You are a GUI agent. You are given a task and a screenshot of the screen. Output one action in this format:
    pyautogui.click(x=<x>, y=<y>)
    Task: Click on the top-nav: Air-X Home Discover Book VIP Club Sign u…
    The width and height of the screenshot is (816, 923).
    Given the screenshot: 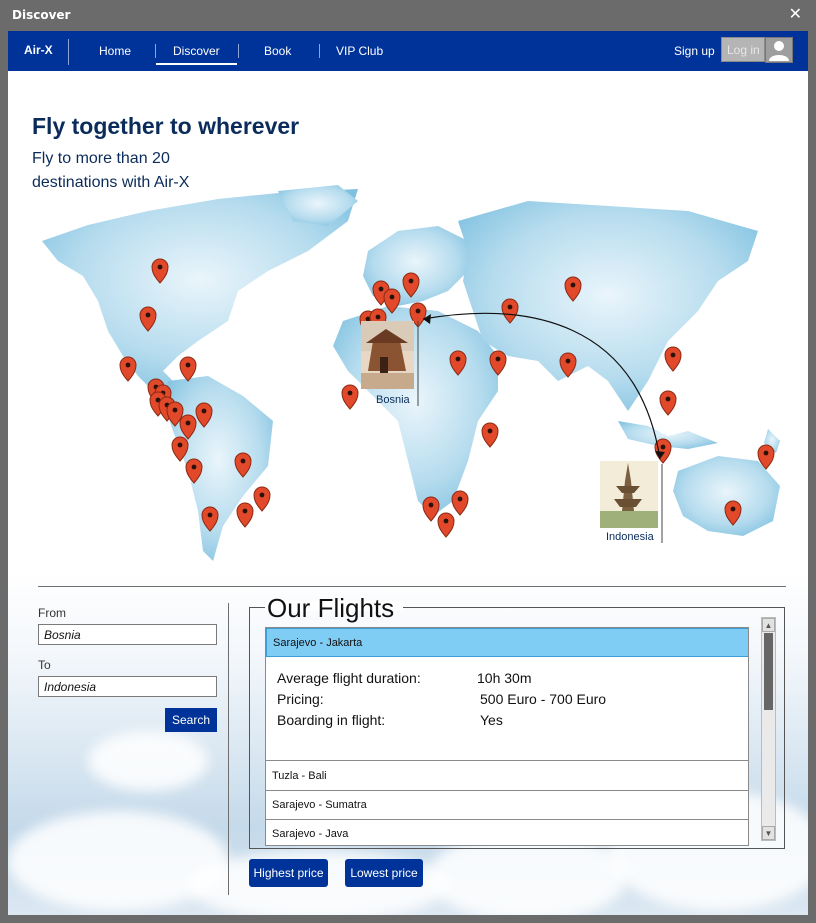 What is the action you would take?
    pyautogui.click(x=408, y=51)
    